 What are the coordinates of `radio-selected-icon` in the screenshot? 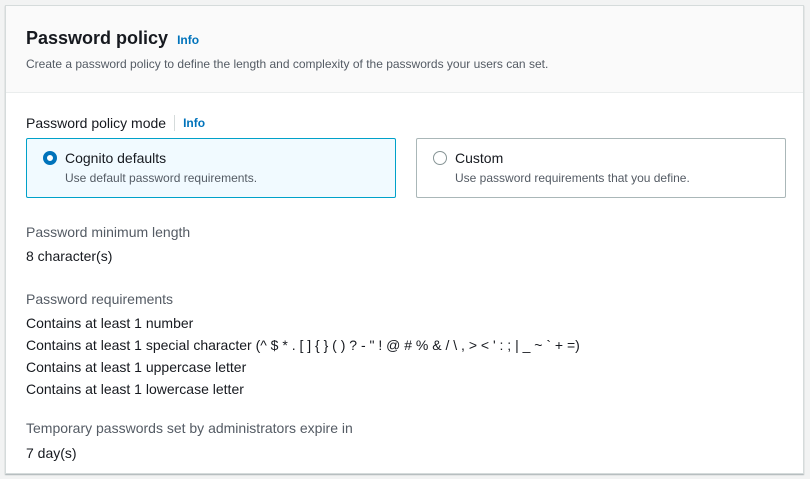 It's located at (50, 158).